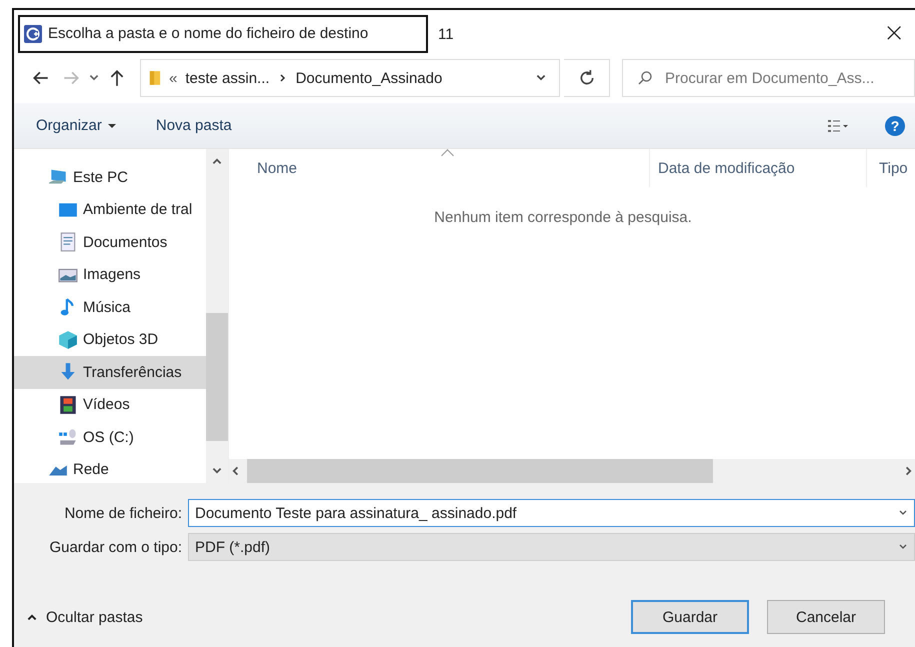 Image resolution: width=915 pixels, height=647 pixels. What do you see at coordinates (283, 78) in the screenshot?
I see `chevron-right-icon` at bounding box center [283, 78].